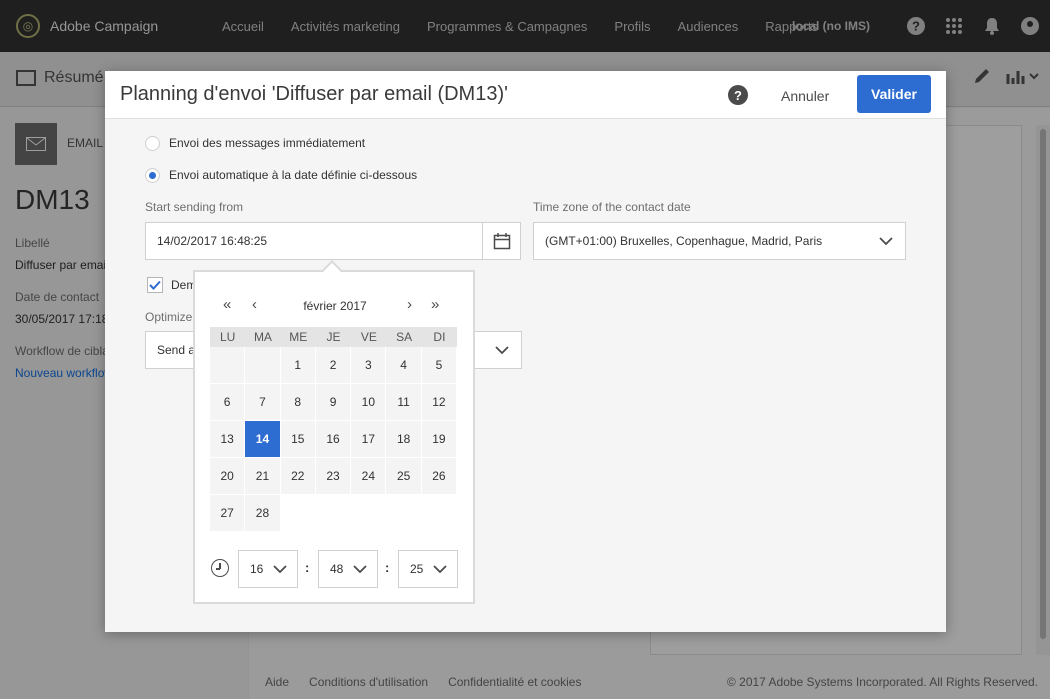 This screenshot has width=1050, height=699. I want to click on calendar-day: 5, so click(439, 365).